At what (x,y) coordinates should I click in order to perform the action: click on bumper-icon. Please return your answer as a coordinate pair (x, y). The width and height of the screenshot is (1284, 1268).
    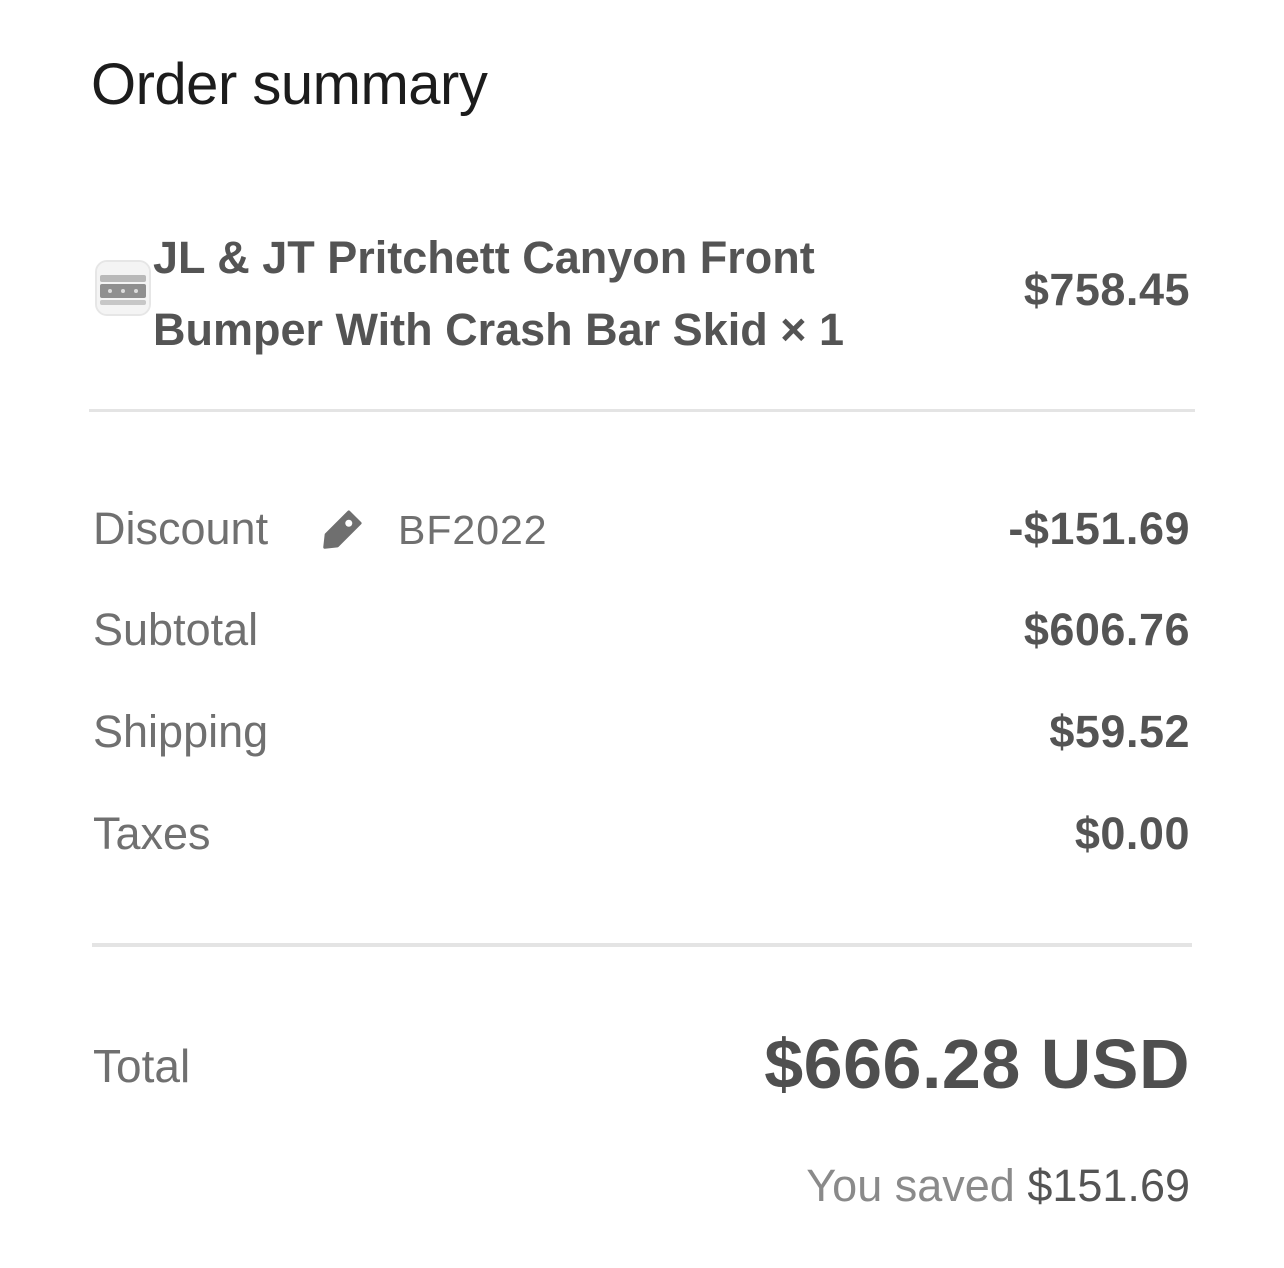
    Looking at the image, I should click on (123, 288).